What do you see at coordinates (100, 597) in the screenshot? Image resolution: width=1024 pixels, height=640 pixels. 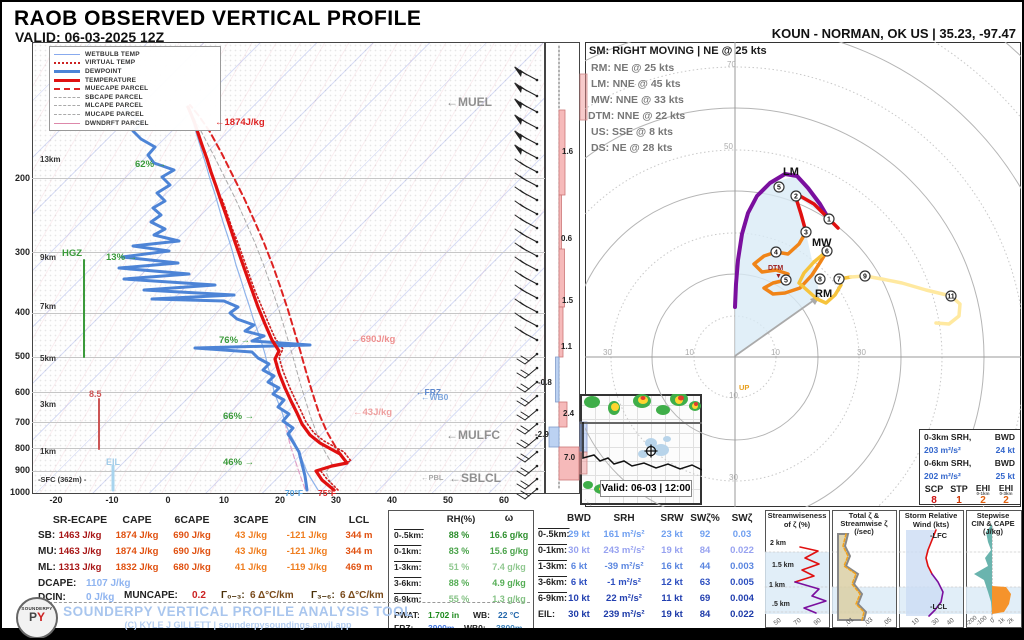 I see `label-0-j-kg: 0 J/kg` at bounding box center [100, 597].